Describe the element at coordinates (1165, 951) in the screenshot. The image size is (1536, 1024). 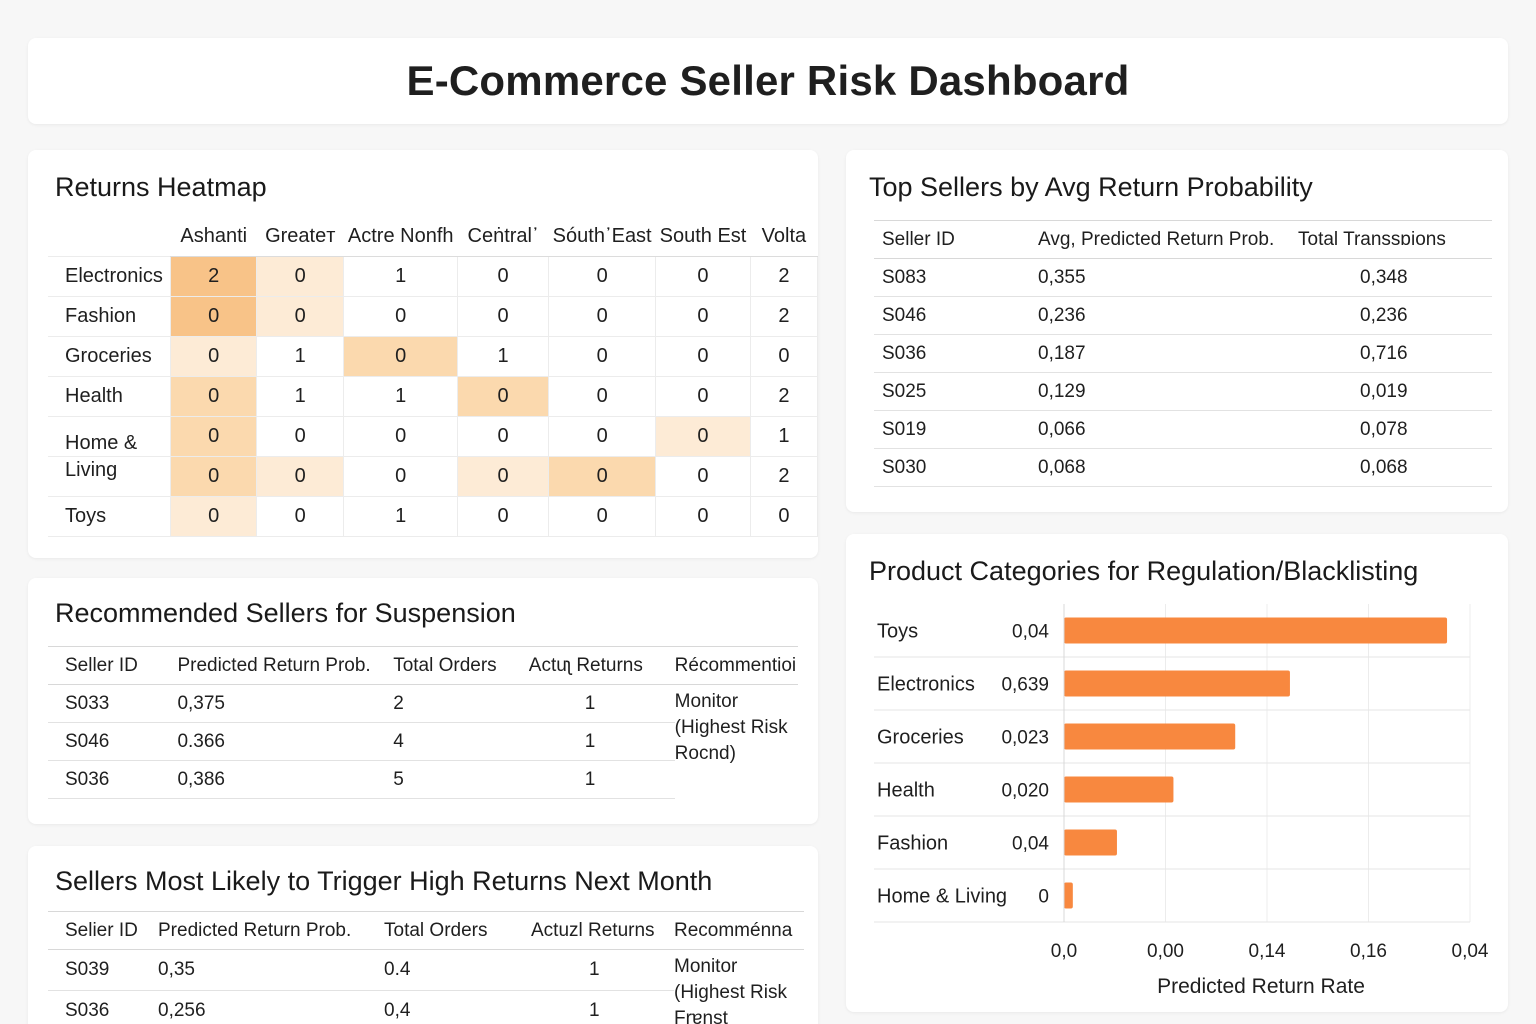
I see `x-tick-label: 0,00` at that location.